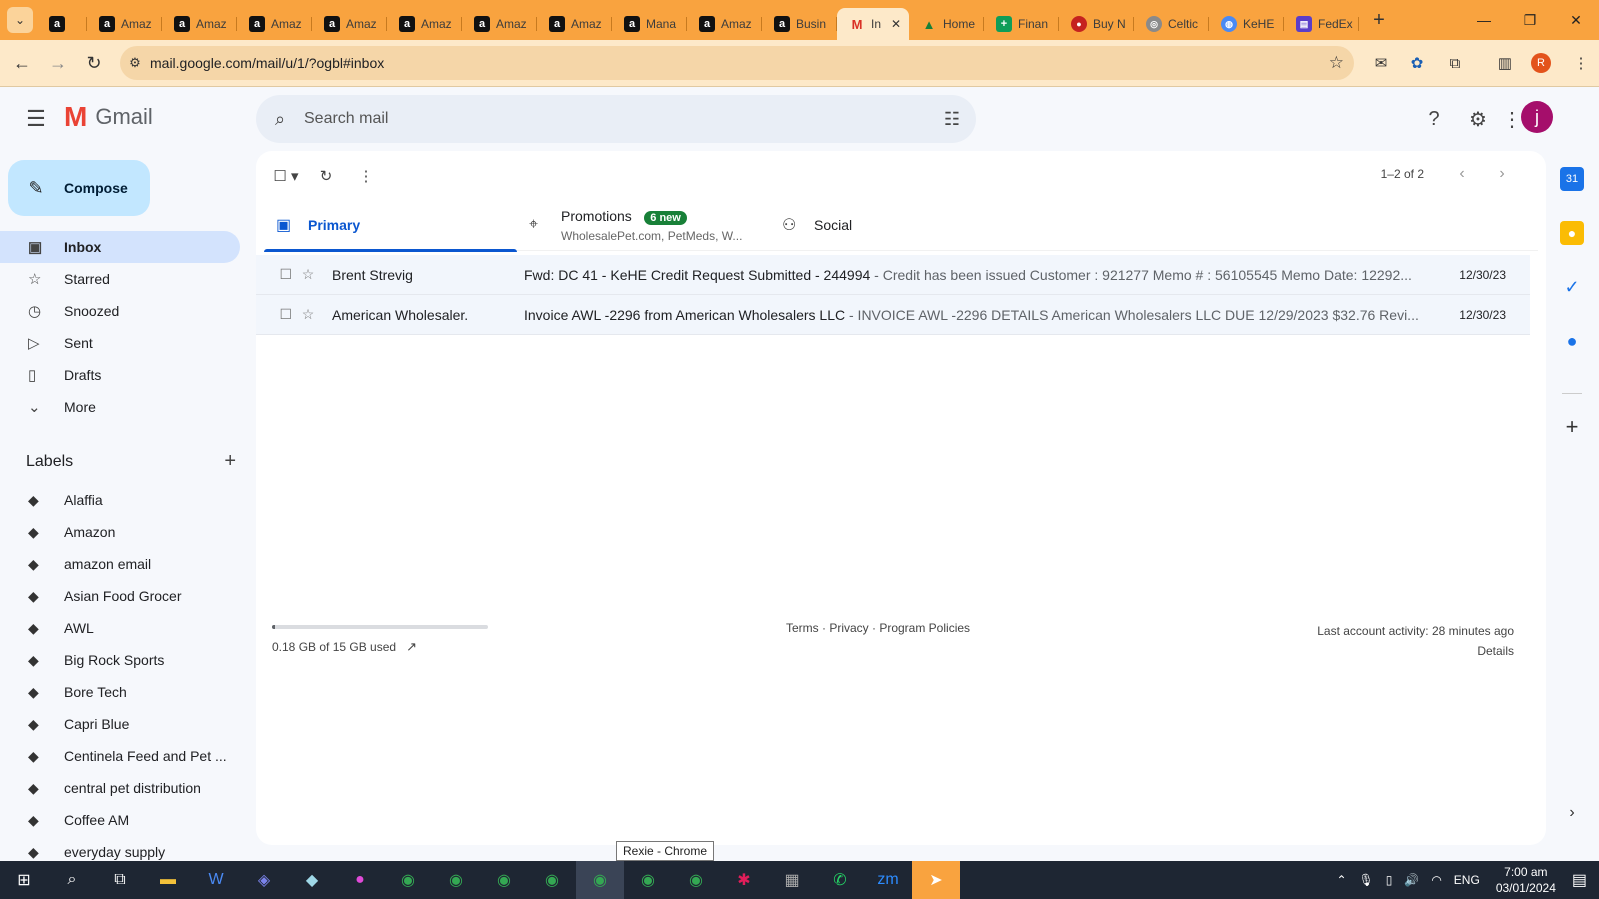  Describe the element at coordinates (264, 880) in the screenshot. I see `app-icon: ◈` at that location.